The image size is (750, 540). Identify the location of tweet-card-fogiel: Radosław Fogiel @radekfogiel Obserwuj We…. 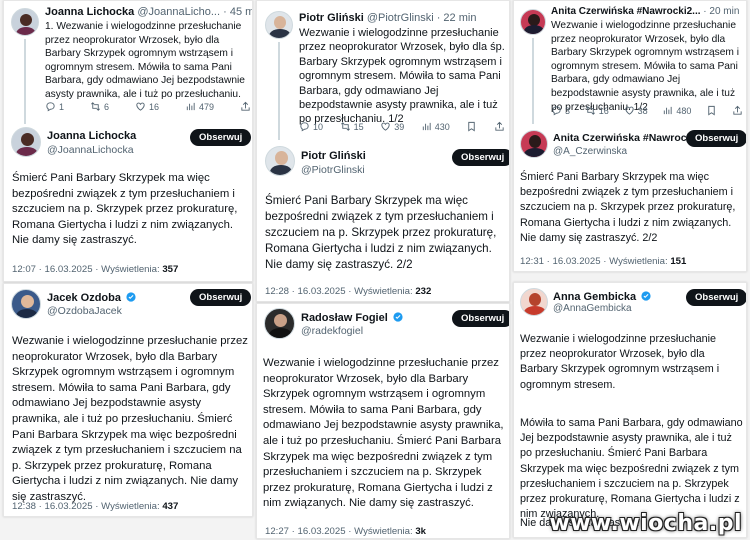
(383, 421).